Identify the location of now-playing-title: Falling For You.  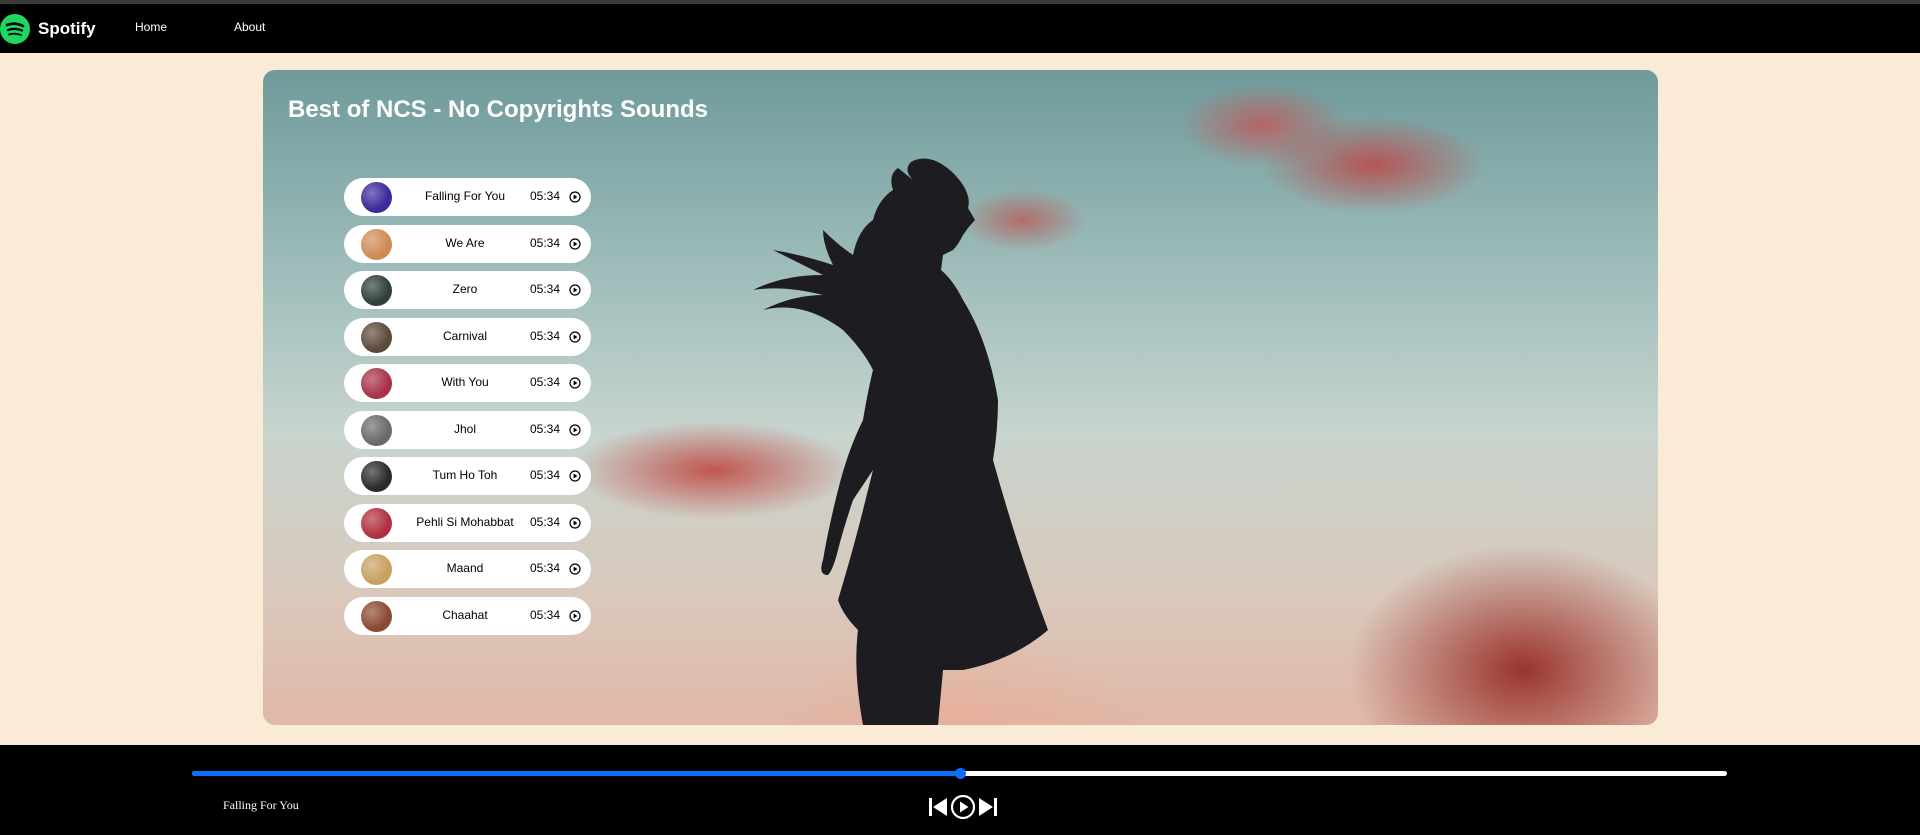
(261, 805).